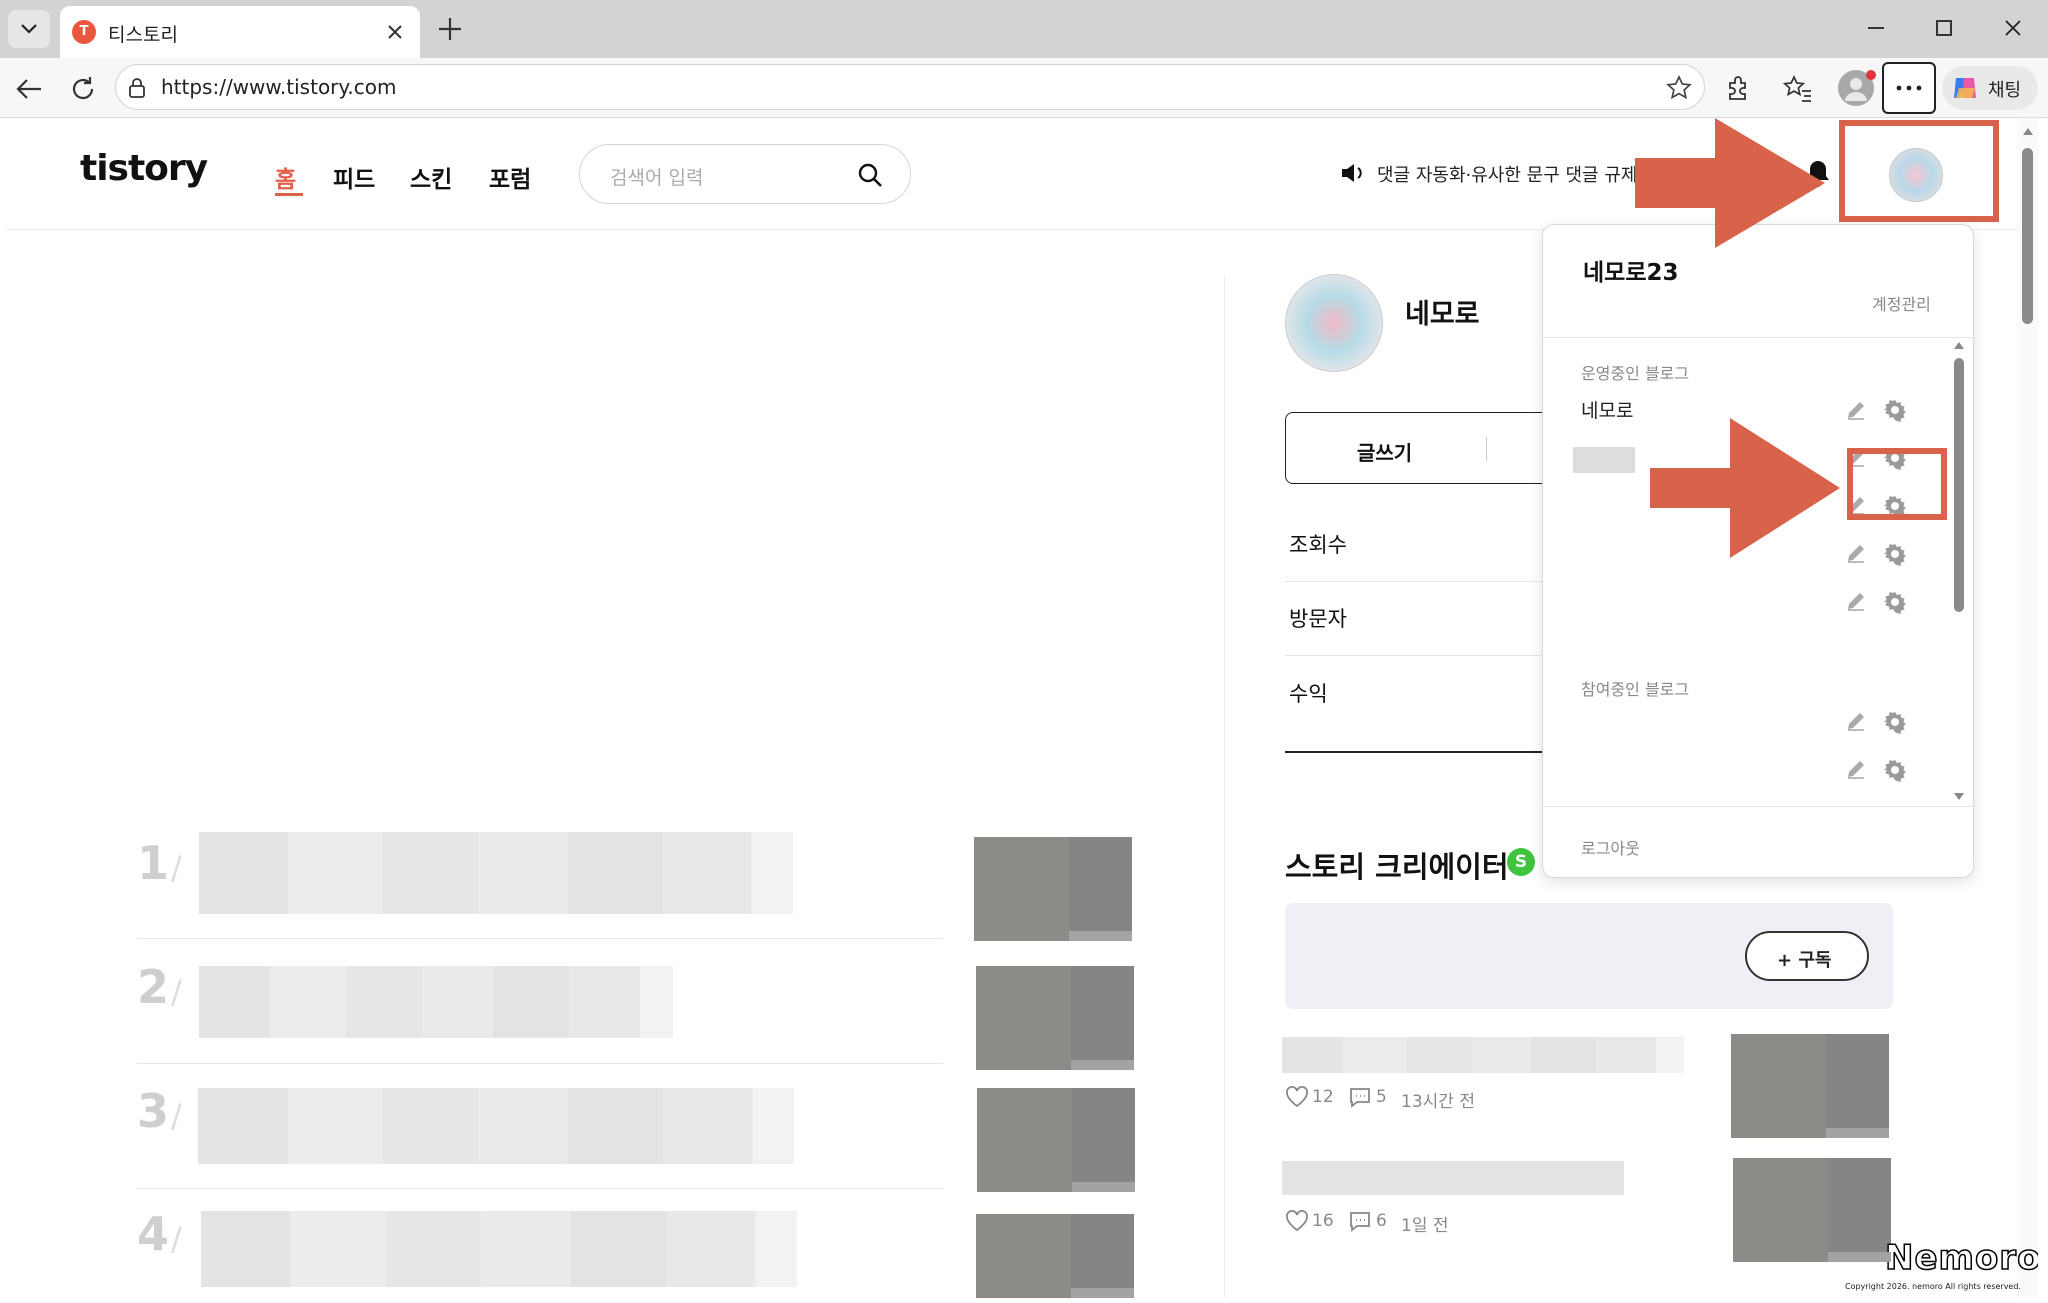 This screenshot has width=2048, height=1303. I want to click on speaker-icon, so click(1352, 173).